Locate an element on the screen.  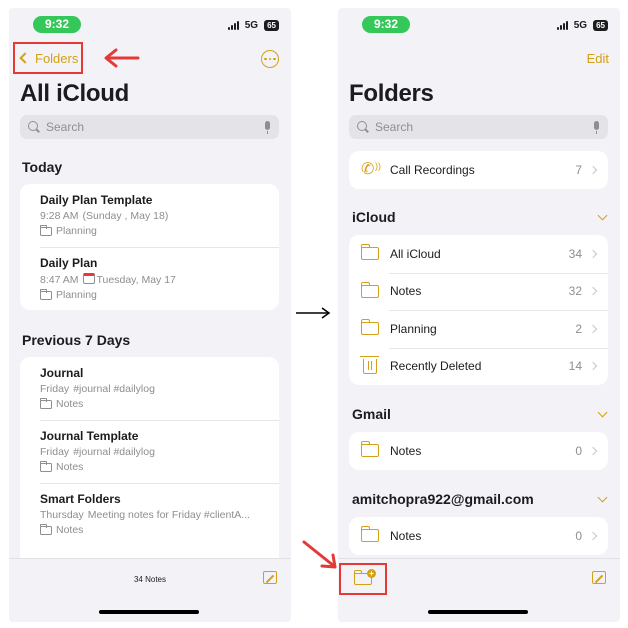
folder-row: Notes 32 is located at coordinates (478, 291).